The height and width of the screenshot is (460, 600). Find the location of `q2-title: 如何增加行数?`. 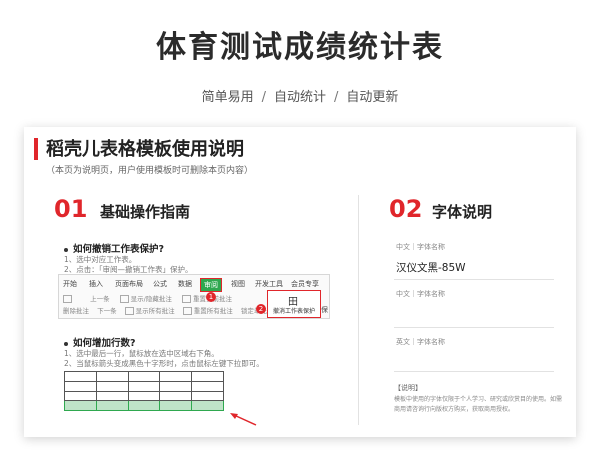

q2-title: 如何增加行数? is located at coordinates (100, 342).